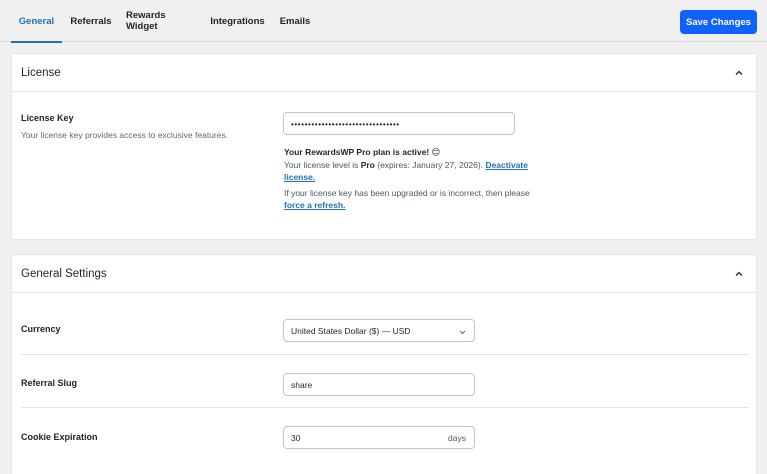 The image size is (767, 474). What do you see at coordinates (457, 438) in the screenshot?
I see `cookie-expiration-unit: days` at bounding box center [457, 438].